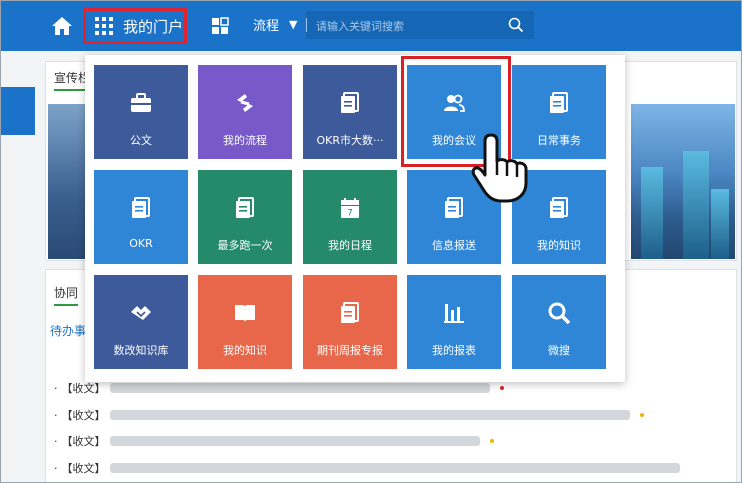 Image resolution: width=742 pixels, height=483 pixels. What do you see at coordinates (220, 25) in the screenshot?
I see `process-icon` at bounding box center [220, 25].